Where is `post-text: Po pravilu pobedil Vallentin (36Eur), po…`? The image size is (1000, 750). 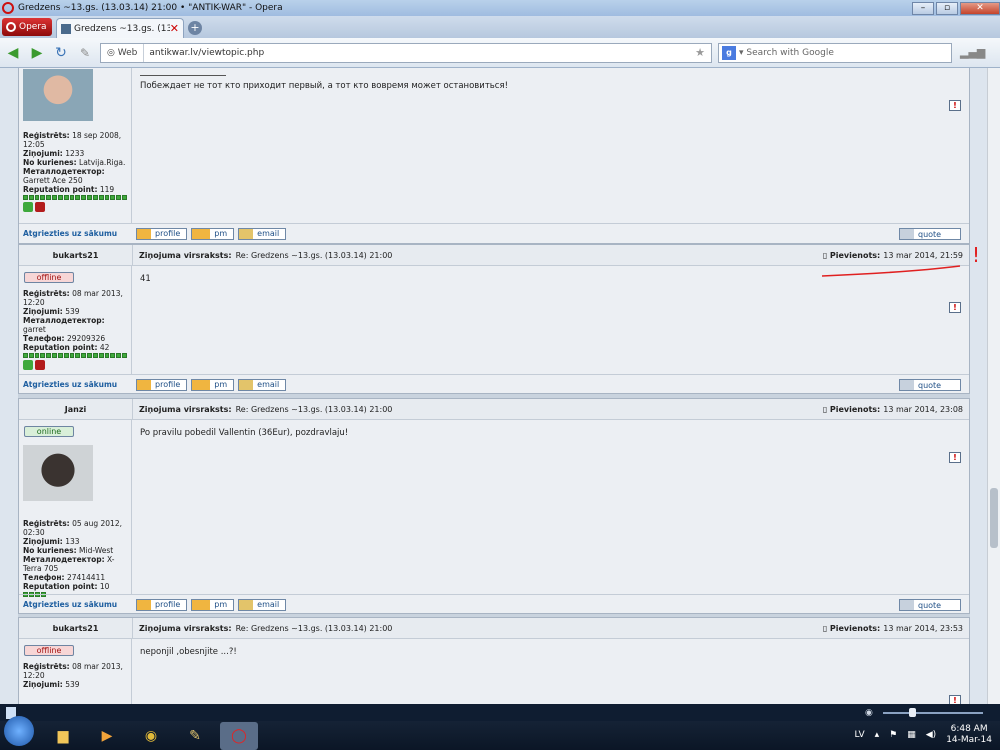 post-text: Po pravilu pobedil Vallentin (36Eur), po… is located at coordinates (244, 433).